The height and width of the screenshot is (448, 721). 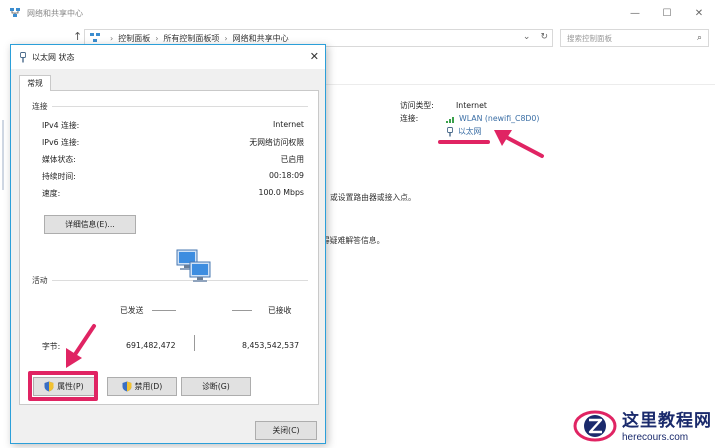 What do you see at coordinates (40, 106) in the screenshot?
I see `connection-group-label: 连接` at bounding box center [40, 106].